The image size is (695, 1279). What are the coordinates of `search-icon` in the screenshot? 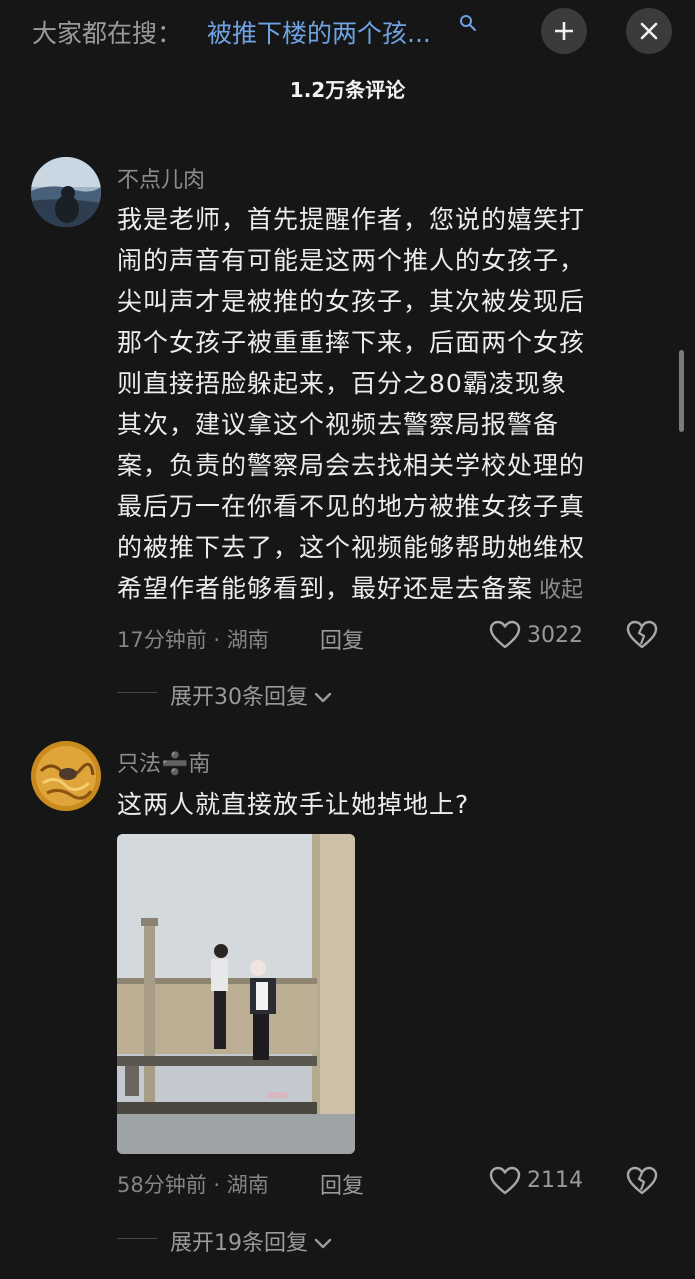 It's located at (468, 23).